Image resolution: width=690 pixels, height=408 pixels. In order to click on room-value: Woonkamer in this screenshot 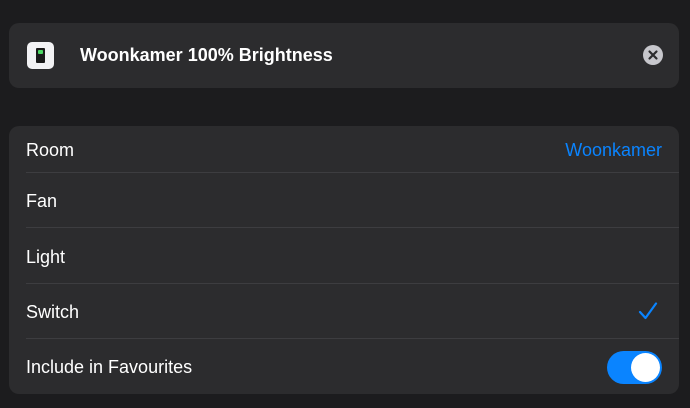, I will do `click(613, 150)`.